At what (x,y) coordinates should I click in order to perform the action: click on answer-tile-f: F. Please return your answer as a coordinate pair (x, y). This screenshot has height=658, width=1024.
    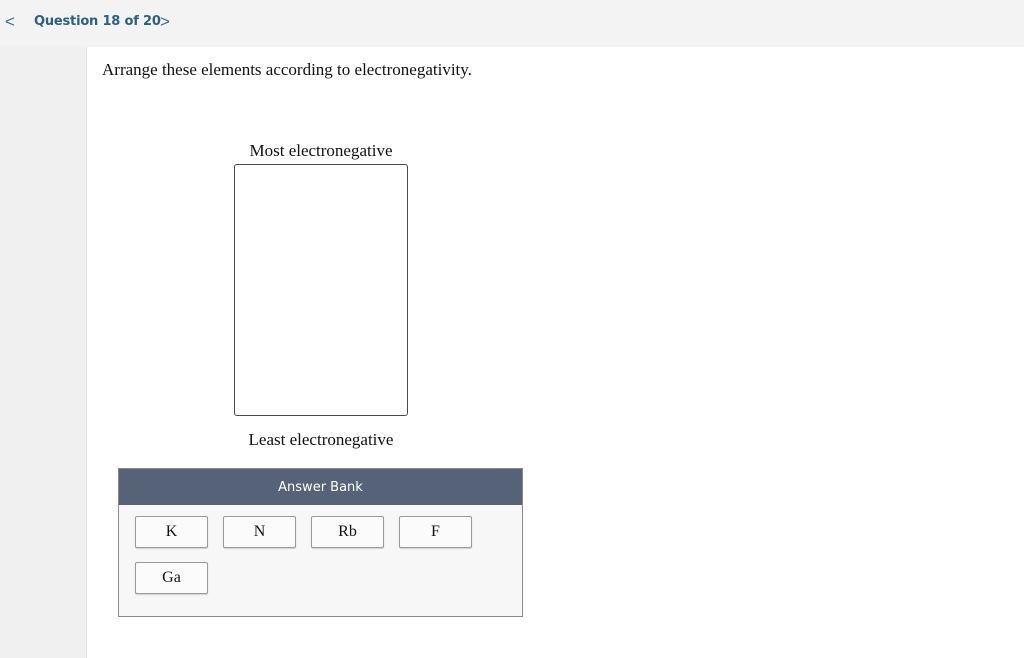
    Looking at the image, I should click on (435, 532).